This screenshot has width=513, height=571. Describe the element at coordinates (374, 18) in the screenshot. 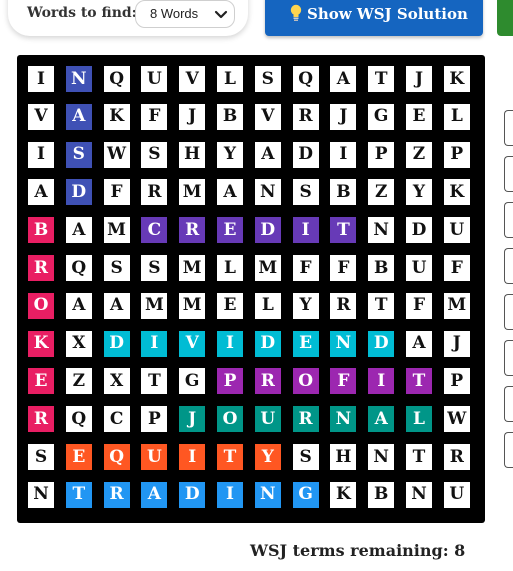

I see `show-wsj-solution-button: Show WSJ Solution` at that location.